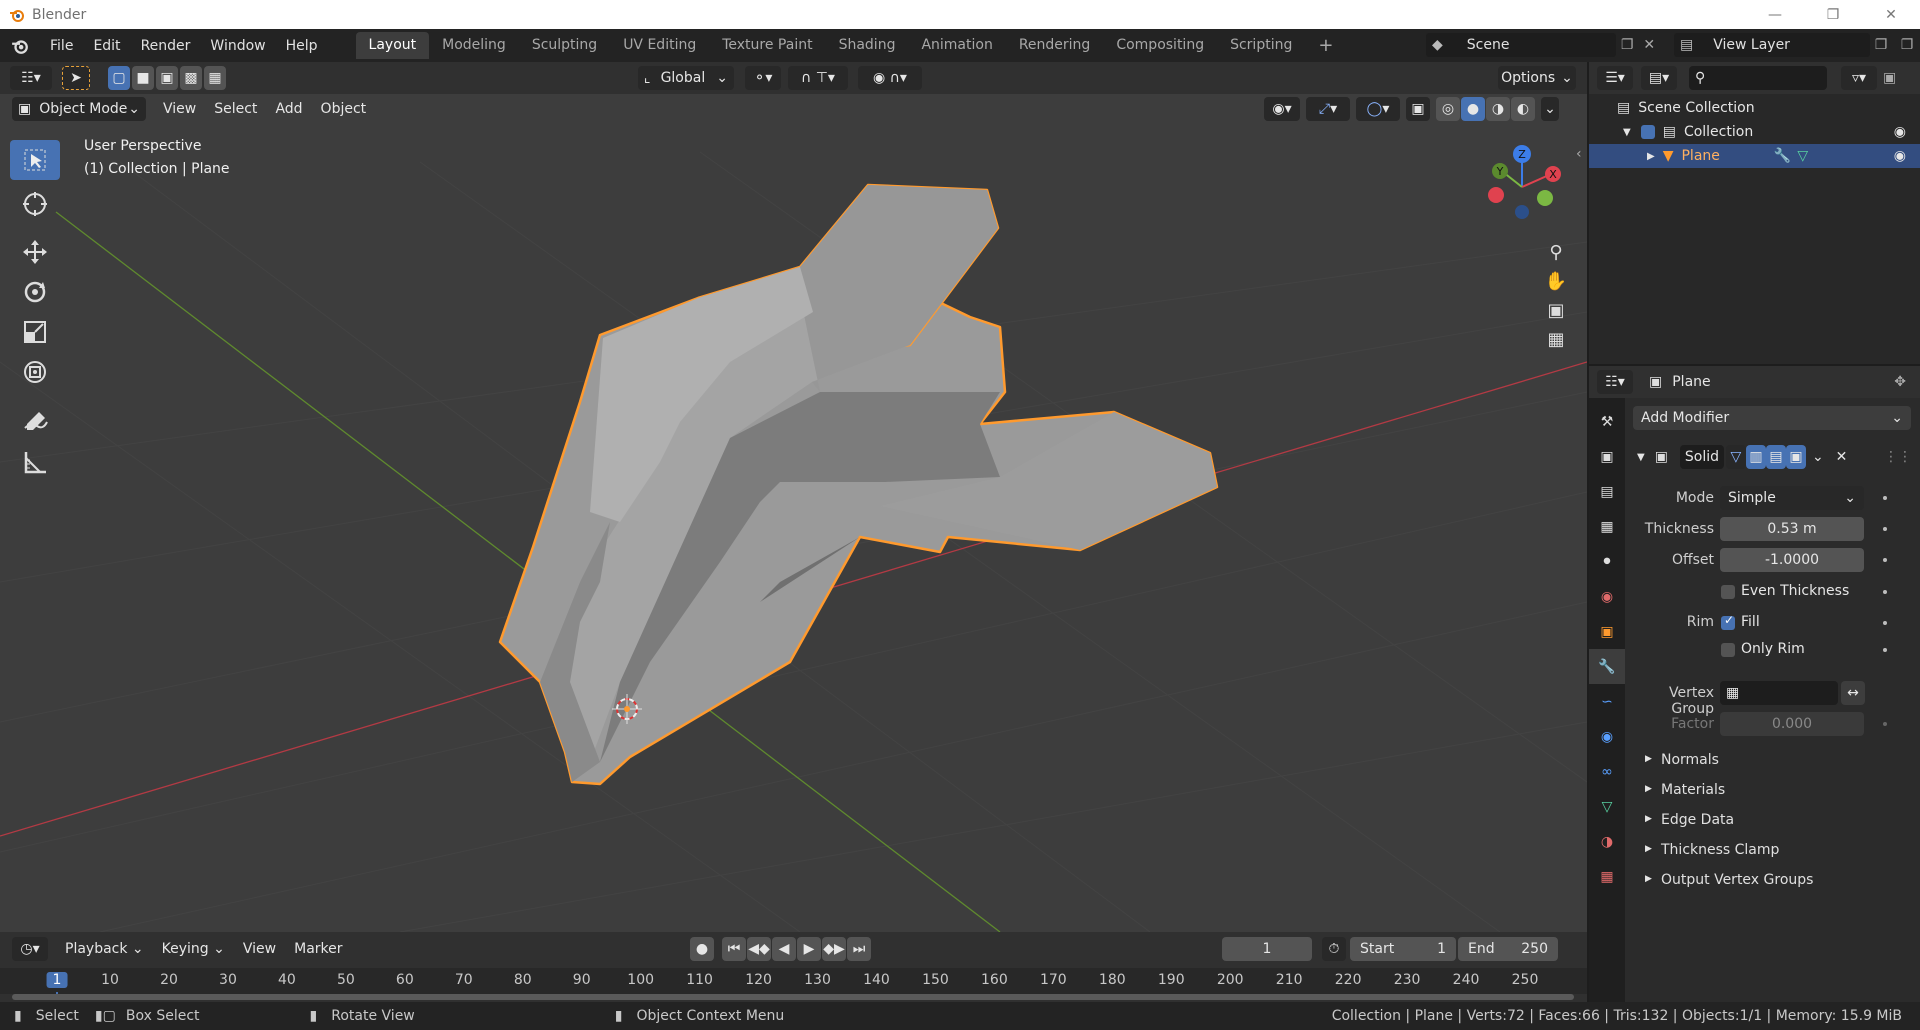  Describe the element at coordinates (1881, 45) in the screenshot. I see `new-view-layer-icon: ❐` at that location.